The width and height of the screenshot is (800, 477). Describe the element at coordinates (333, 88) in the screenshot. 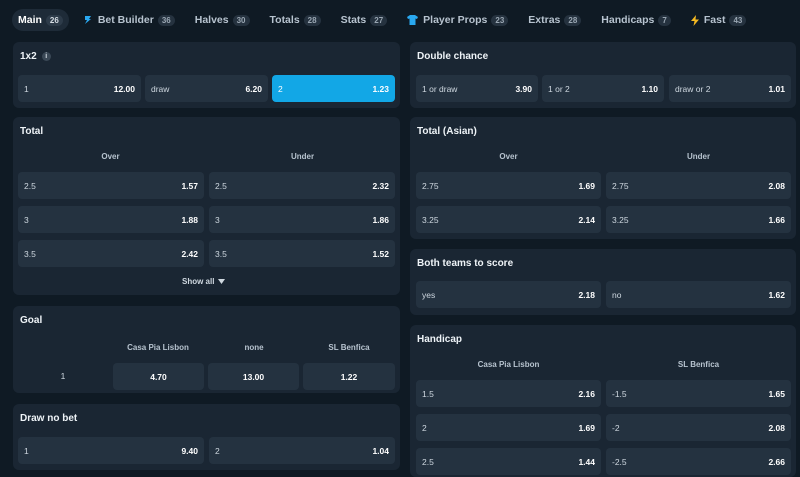

I see `odd-button-selected: 2 1.23` at that location.